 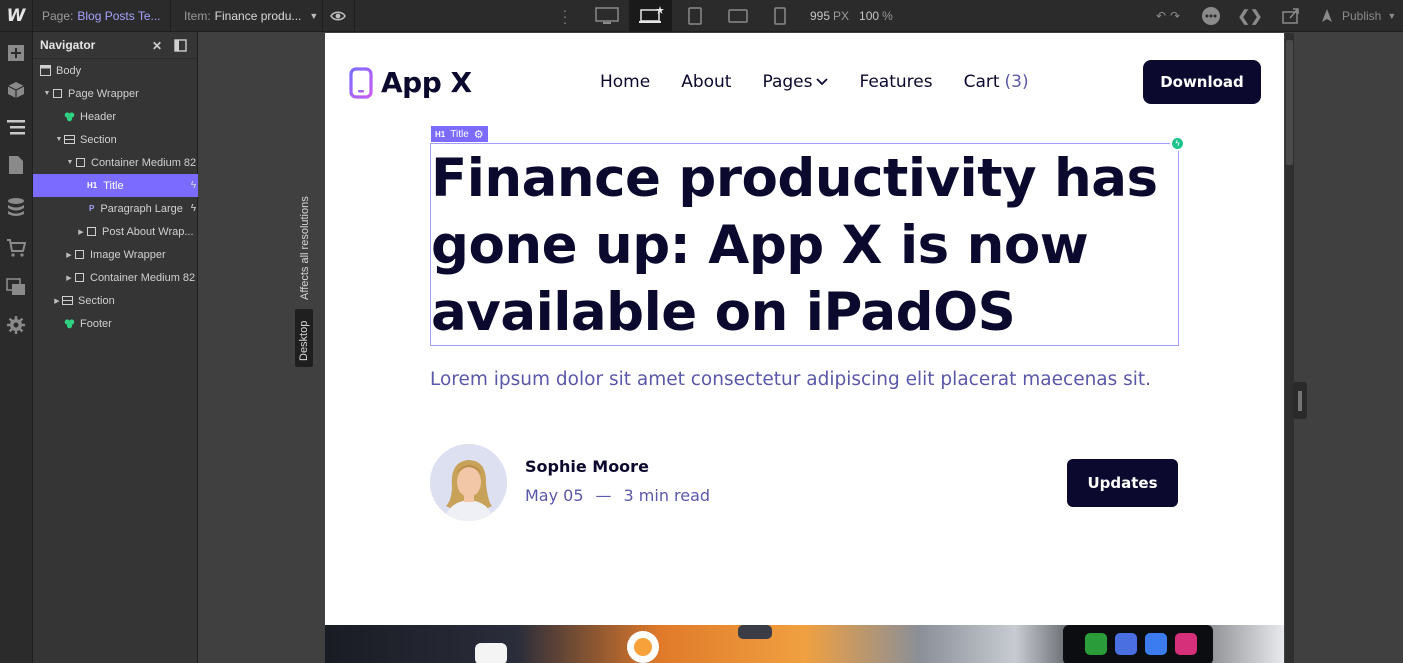 What do you see at coordinates (96, 323) in the screenshot?
I see `tree-item-label: Footer` at bounding box center [96, 323].